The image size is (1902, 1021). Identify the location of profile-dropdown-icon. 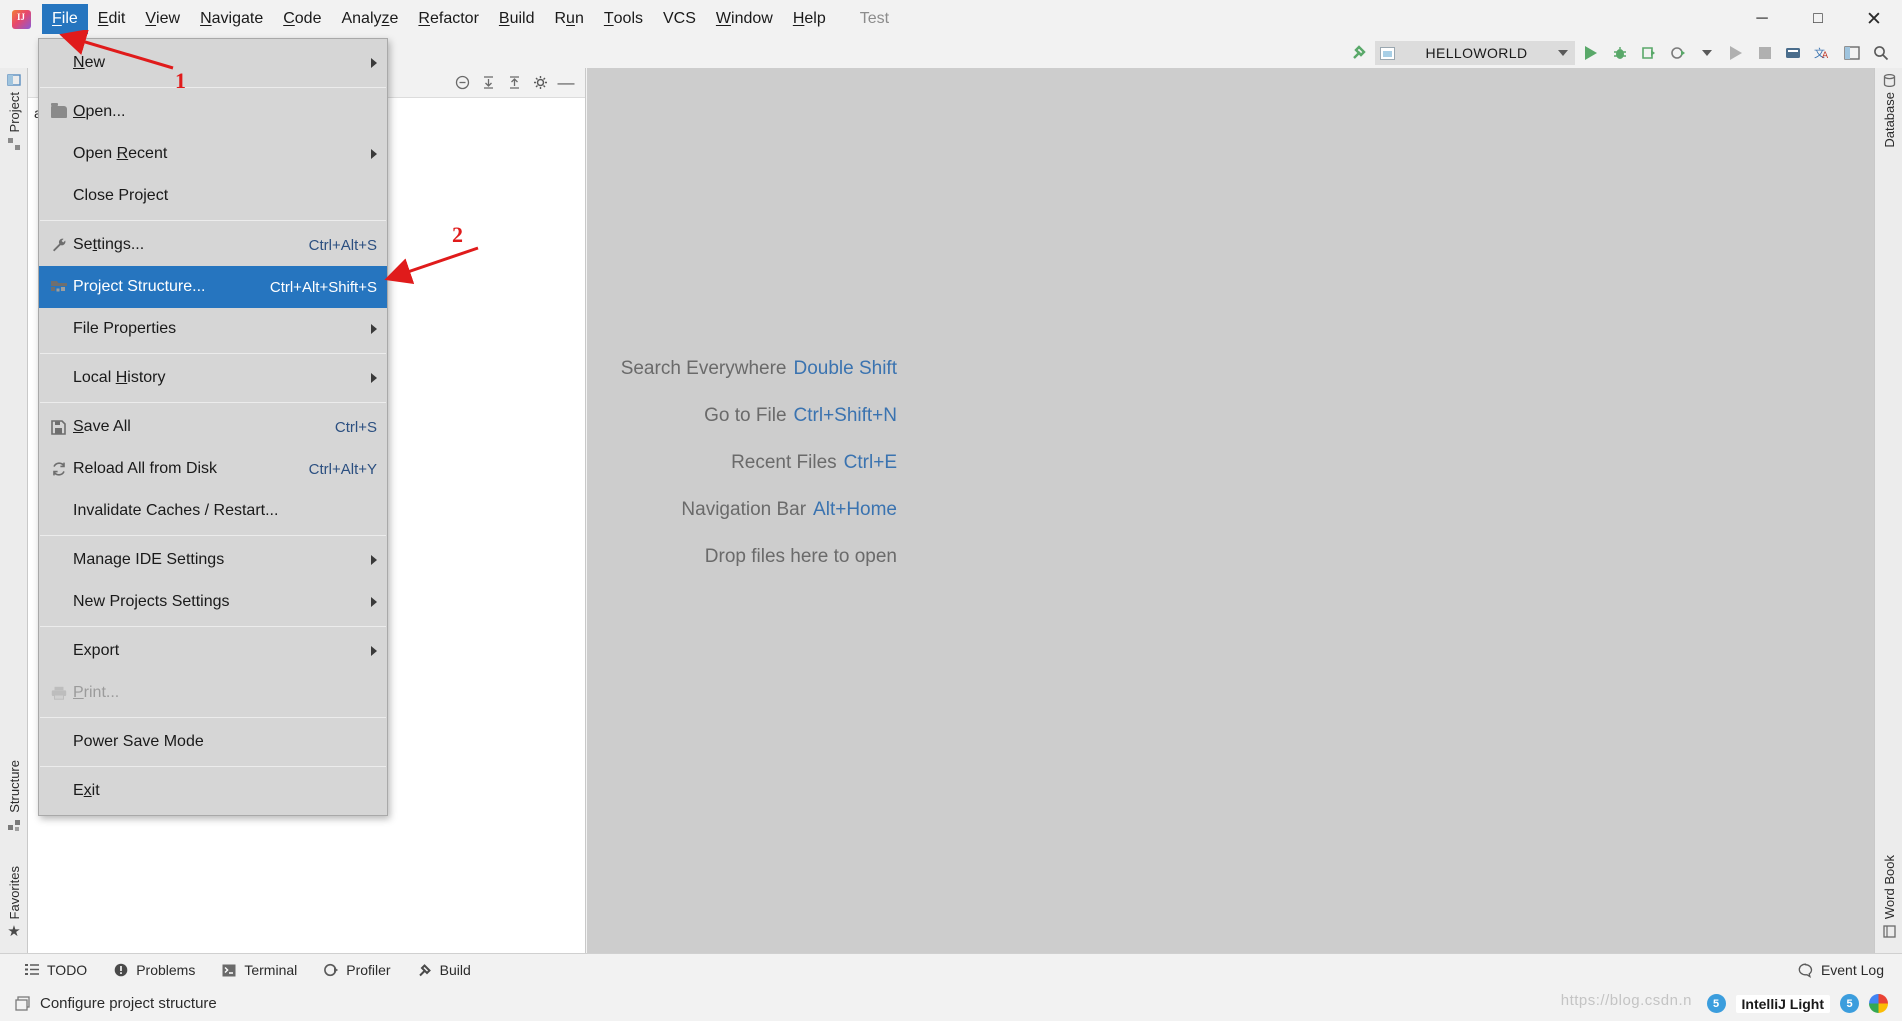
(1707, 53).